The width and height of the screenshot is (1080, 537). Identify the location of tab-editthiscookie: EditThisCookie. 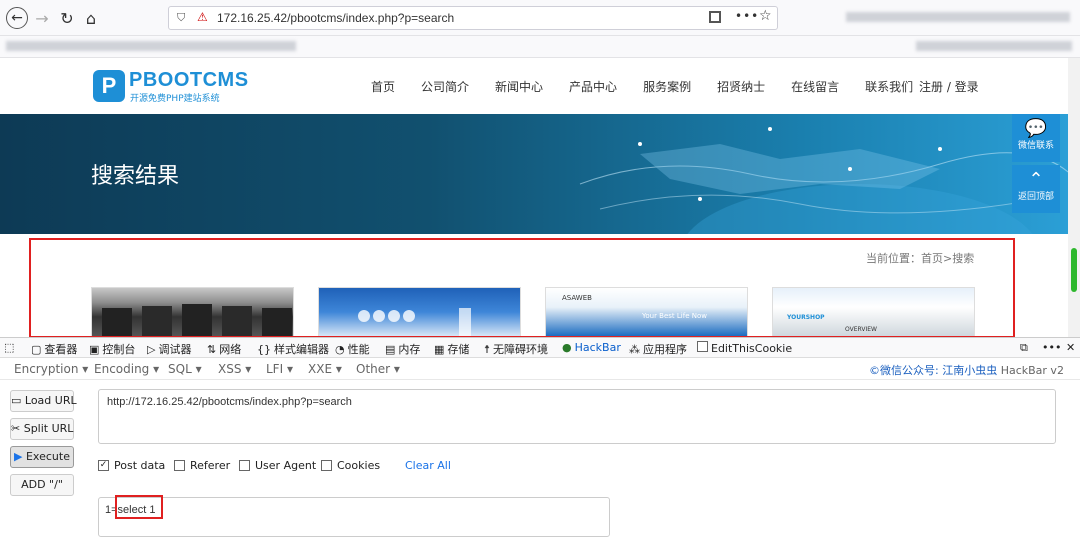
(744, 348).